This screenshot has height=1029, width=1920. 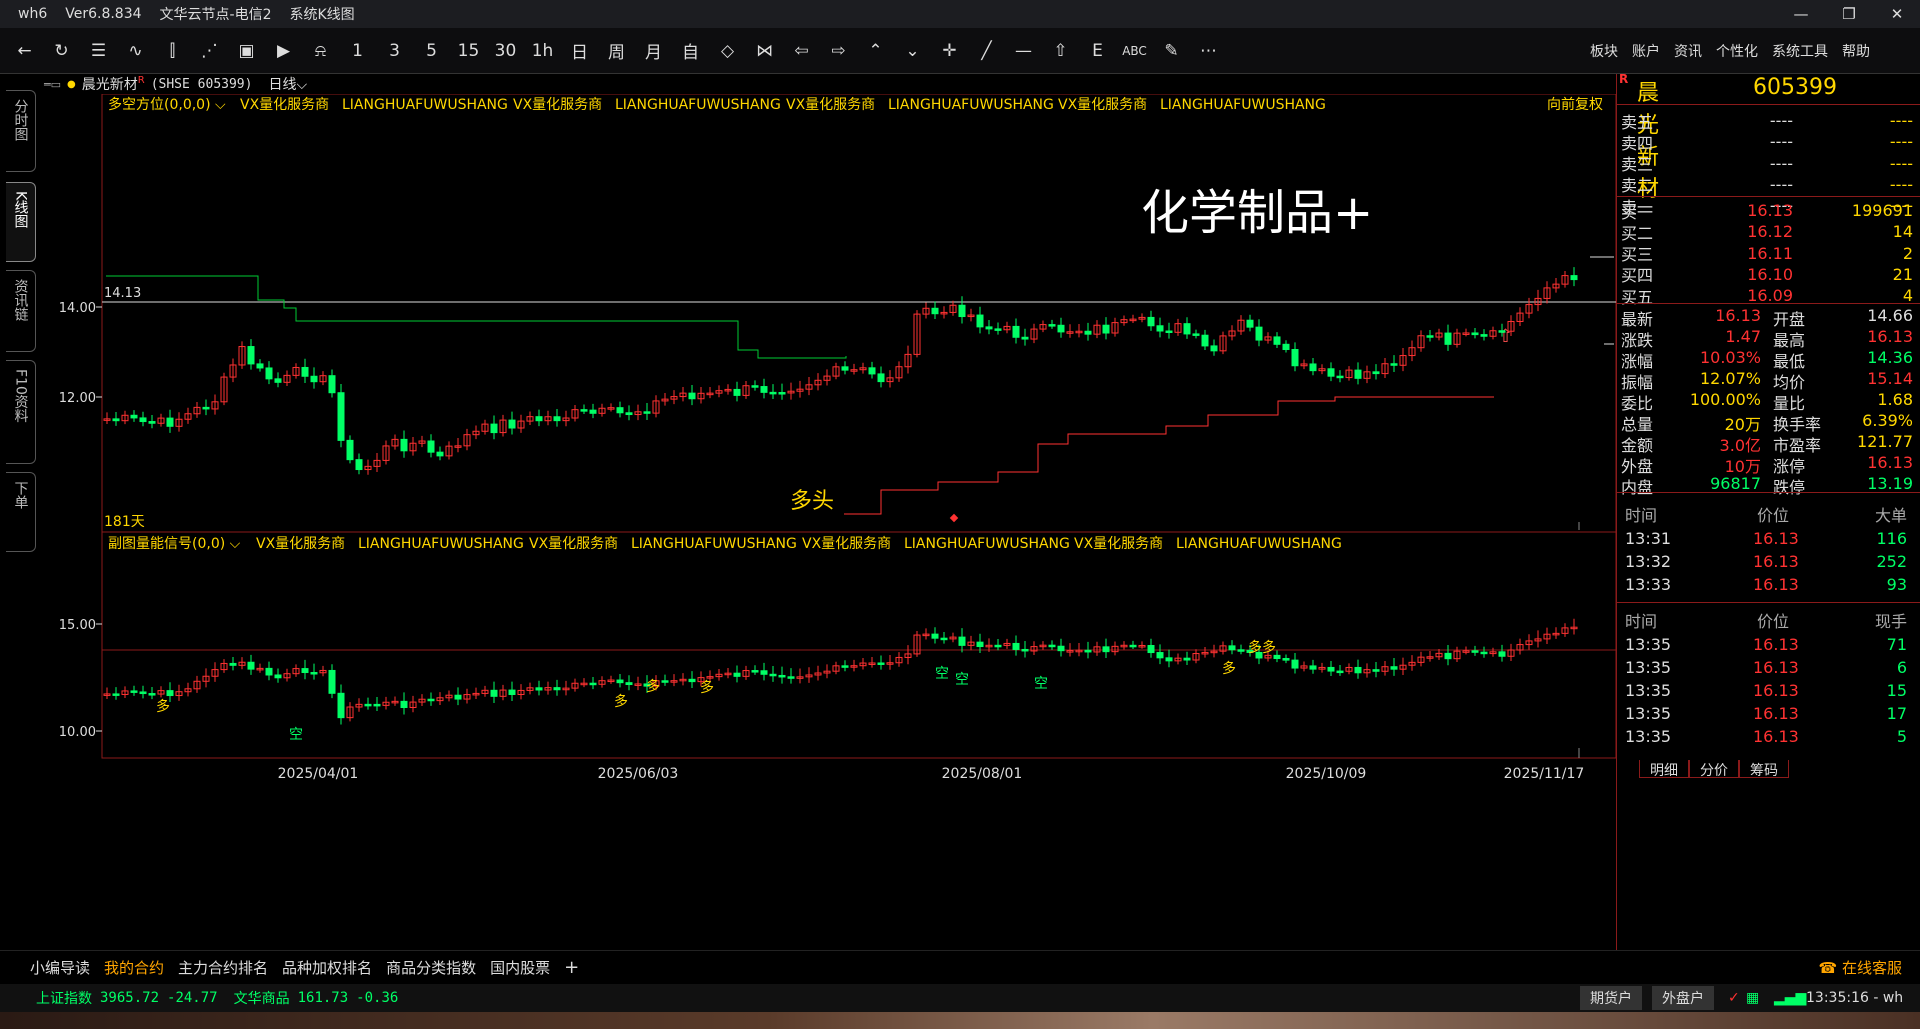 What do you see at coordinates (98, 51) in the screenshot?
I see `list-icon: ☰` at bounding box center [98, 51].